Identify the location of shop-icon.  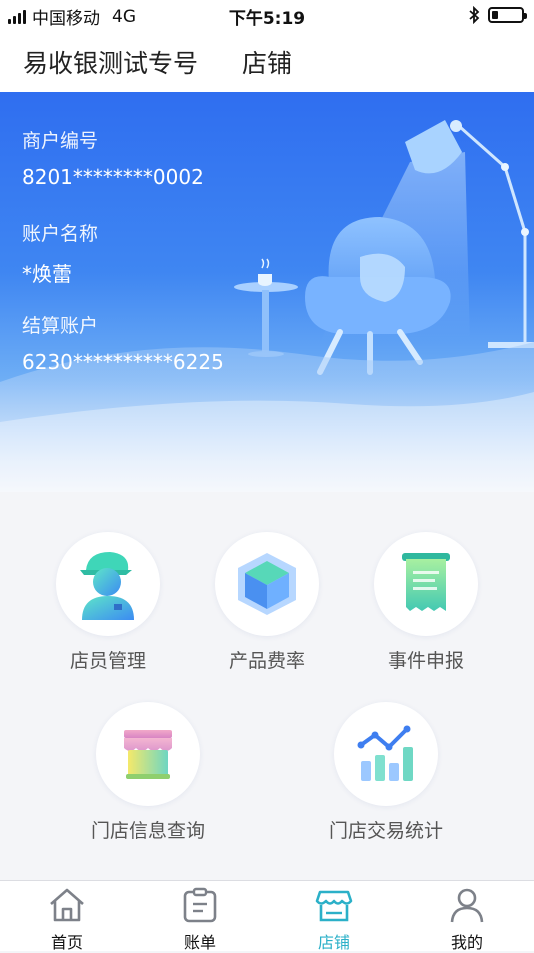
(334, 906).